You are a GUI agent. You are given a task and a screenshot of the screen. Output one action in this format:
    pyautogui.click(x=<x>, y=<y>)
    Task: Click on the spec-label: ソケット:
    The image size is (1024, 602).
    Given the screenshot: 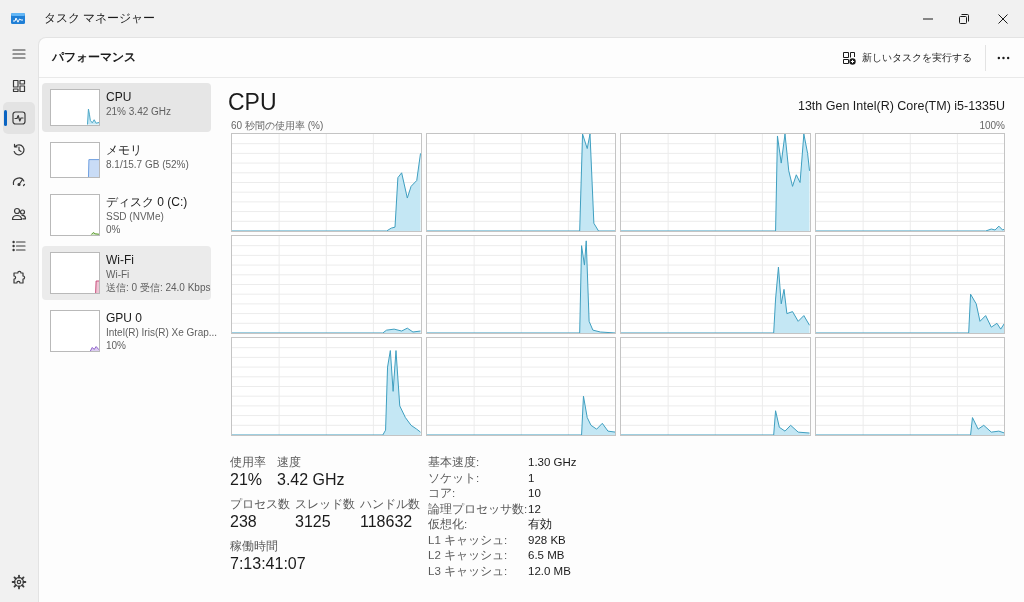 What is the action you would take?
    pyautogui.click(x=454, y=478)
    